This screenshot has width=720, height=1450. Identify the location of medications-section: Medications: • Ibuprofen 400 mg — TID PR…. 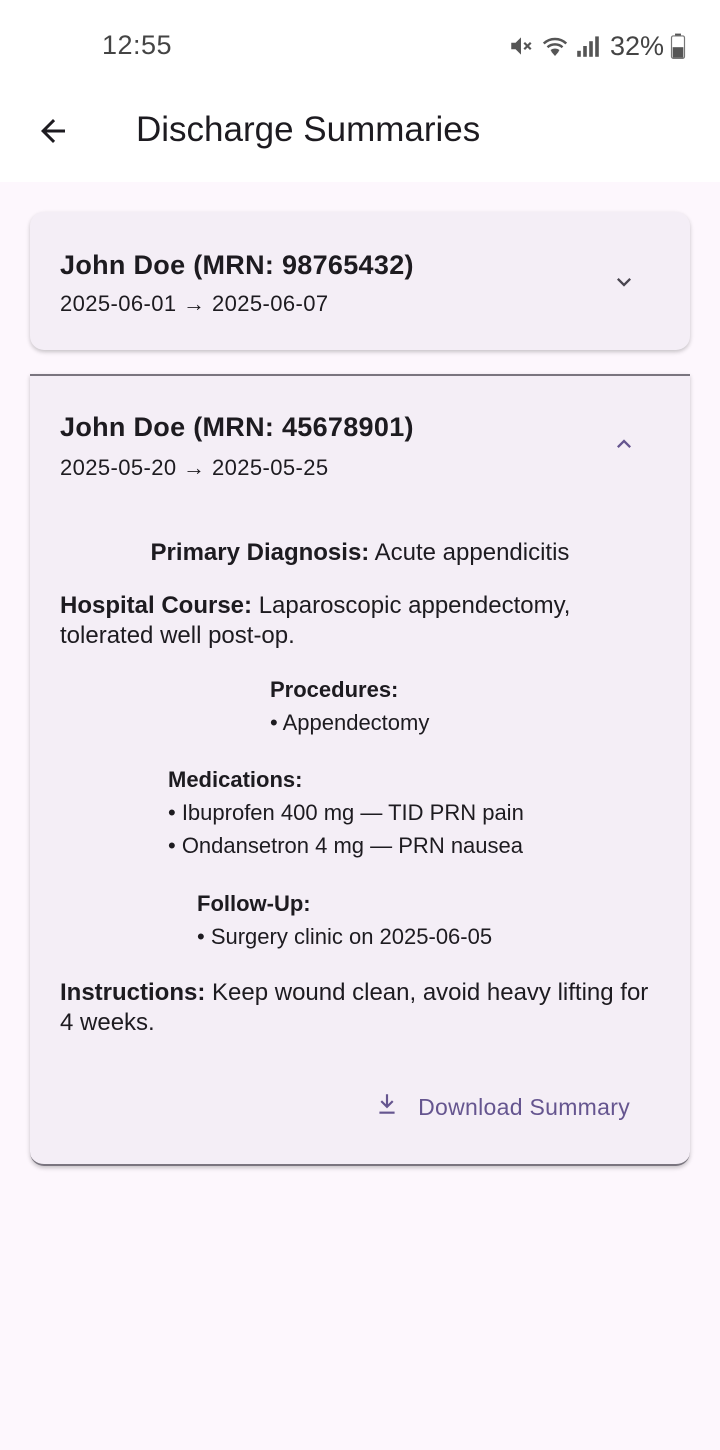
(346, 812).